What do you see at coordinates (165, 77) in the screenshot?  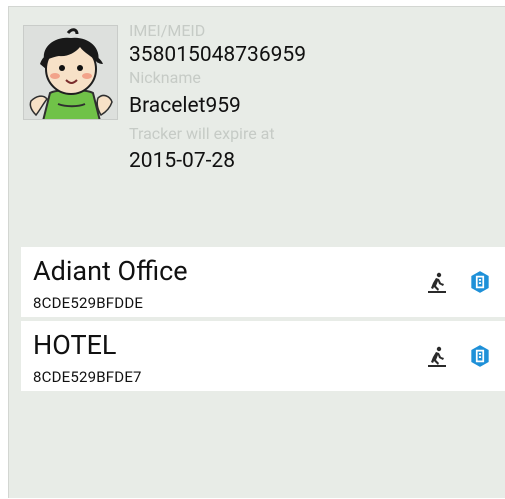 I see `nickname-label: Nickname` at bounding box center [165, 77].